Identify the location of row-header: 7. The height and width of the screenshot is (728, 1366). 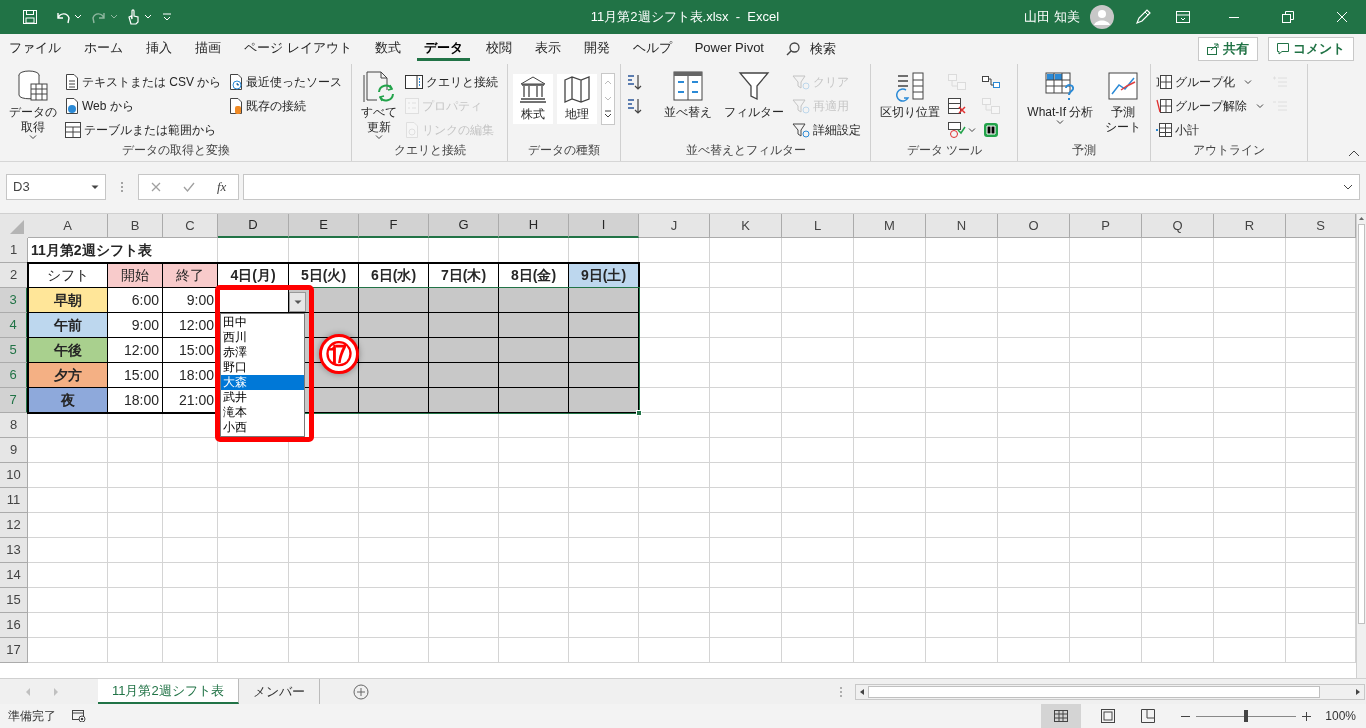
(14, 400).